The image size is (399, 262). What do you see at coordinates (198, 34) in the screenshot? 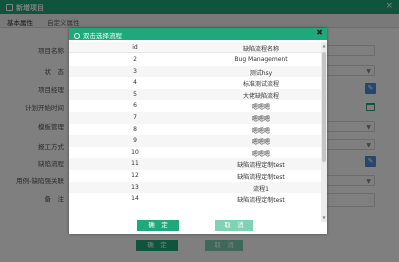
I see `dialog-header: 双击选择流程 ✖` at bounding box center [198, 34].